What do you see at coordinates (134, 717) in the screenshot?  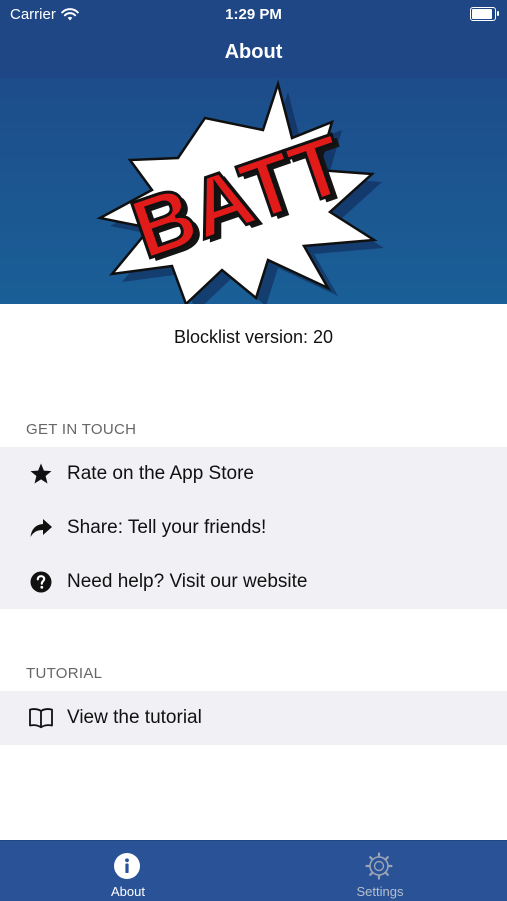 I see `view-tutorial-label: View the tutorial` at bounding box center [134, 717].